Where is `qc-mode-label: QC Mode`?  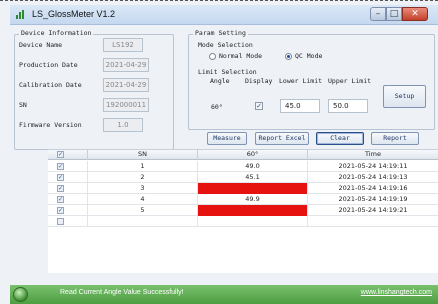
qc-mode-label: QC Mode is located at coordinates (308, 56).